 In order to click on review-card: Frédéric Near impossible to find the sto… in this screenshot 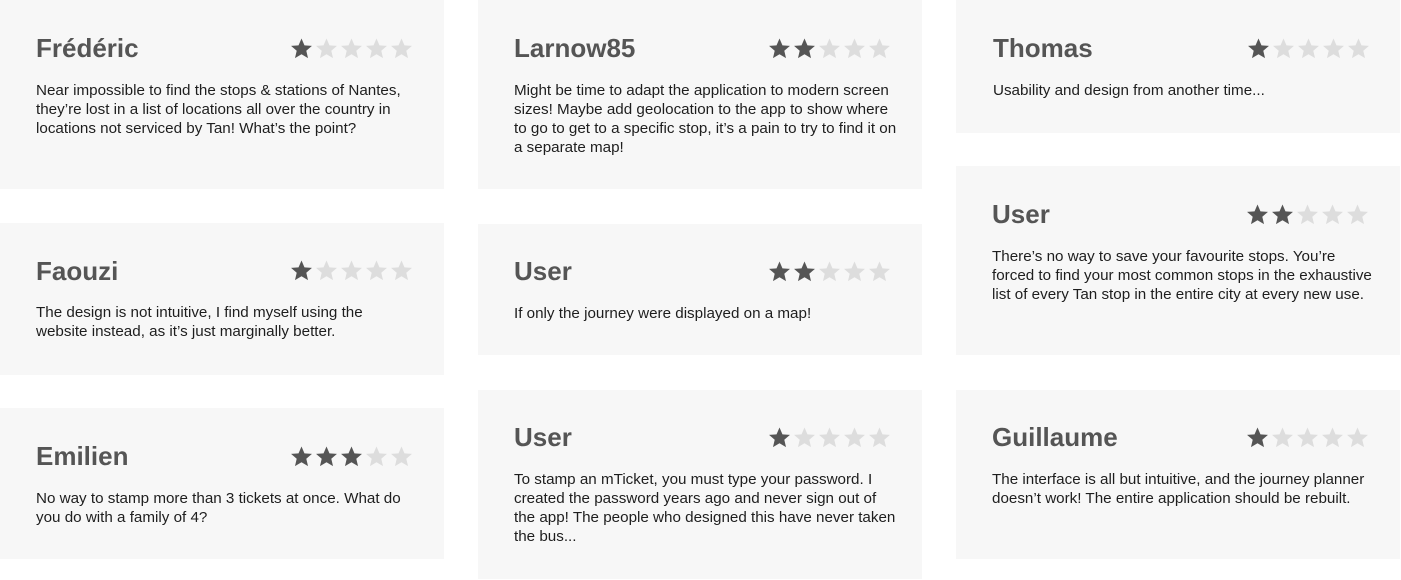, I will do `click(222, 94)`.